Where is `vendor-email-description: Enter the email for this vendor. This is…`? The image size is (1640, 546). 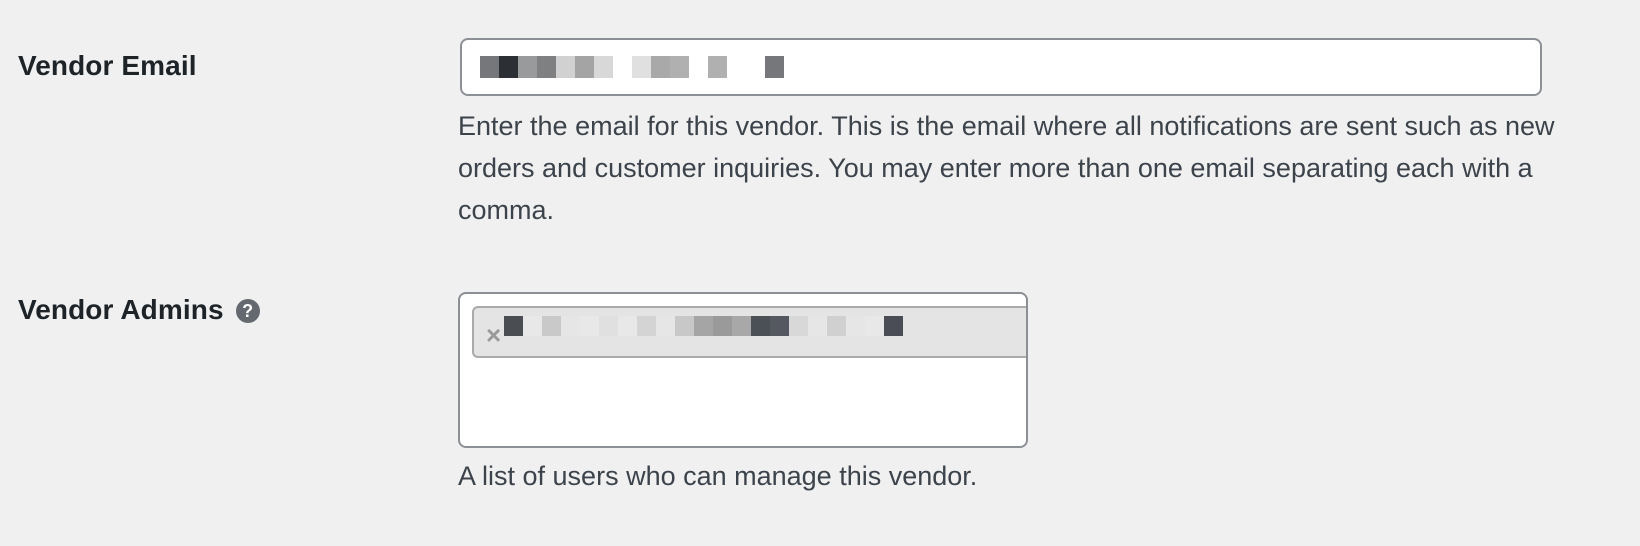 vendor-email-description: Enter the email for this vendor. This is… is located at coordinates (1006, 168).